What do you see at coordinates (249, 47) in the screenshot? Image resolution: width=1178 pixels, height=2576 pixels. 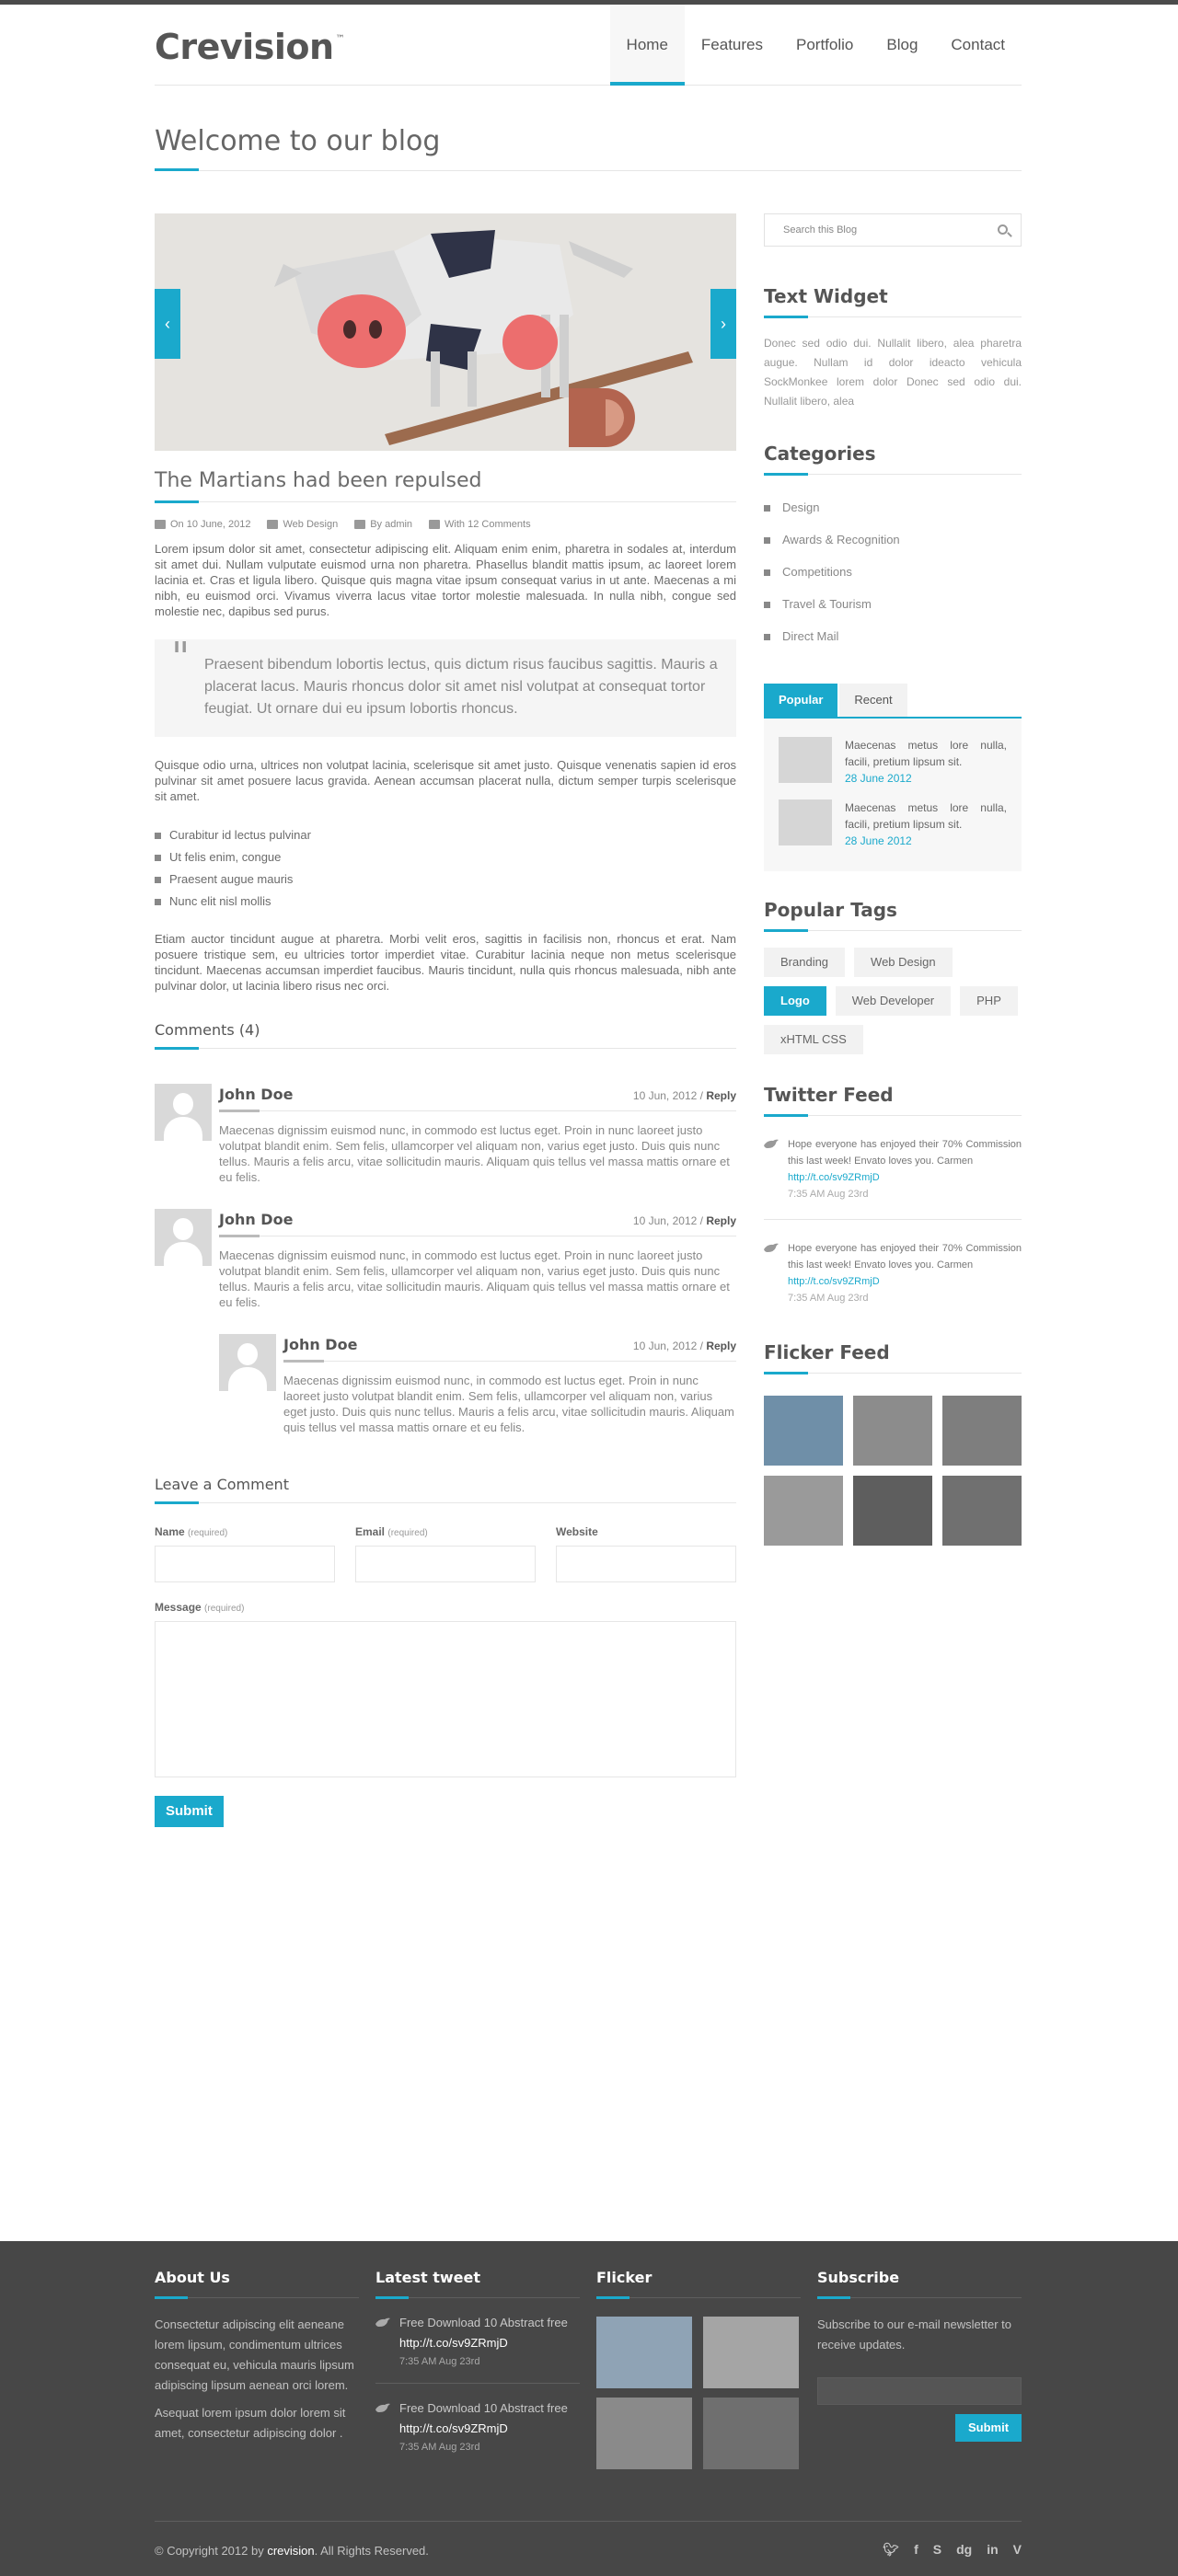 I see `site-logo: Crevision ™` at bounding box center [249, 47].